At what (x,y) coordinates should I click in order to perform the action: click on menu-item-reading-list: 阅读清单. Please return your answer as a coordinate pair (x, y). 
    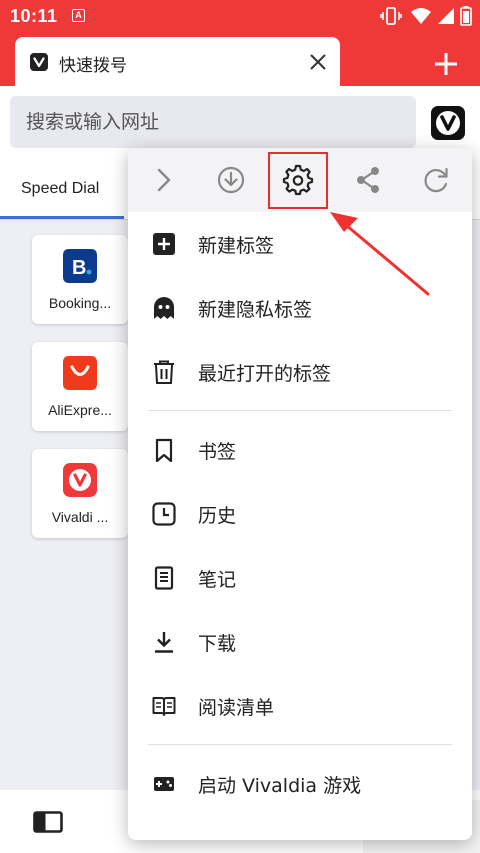
    Looking at the image, I should click on (300, 706).